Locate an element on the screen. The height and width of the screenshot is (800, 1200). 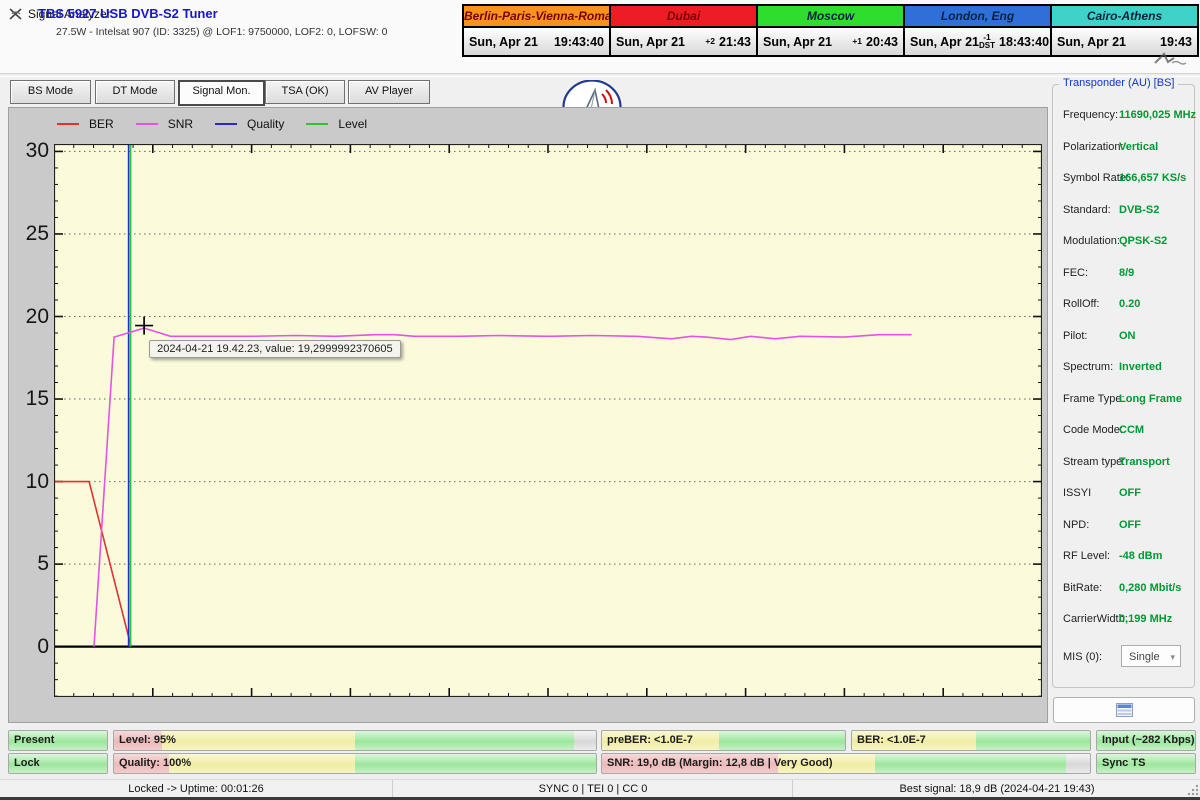
transponder-row: Polarization: Vertical is located at coordinates (1123, 149).